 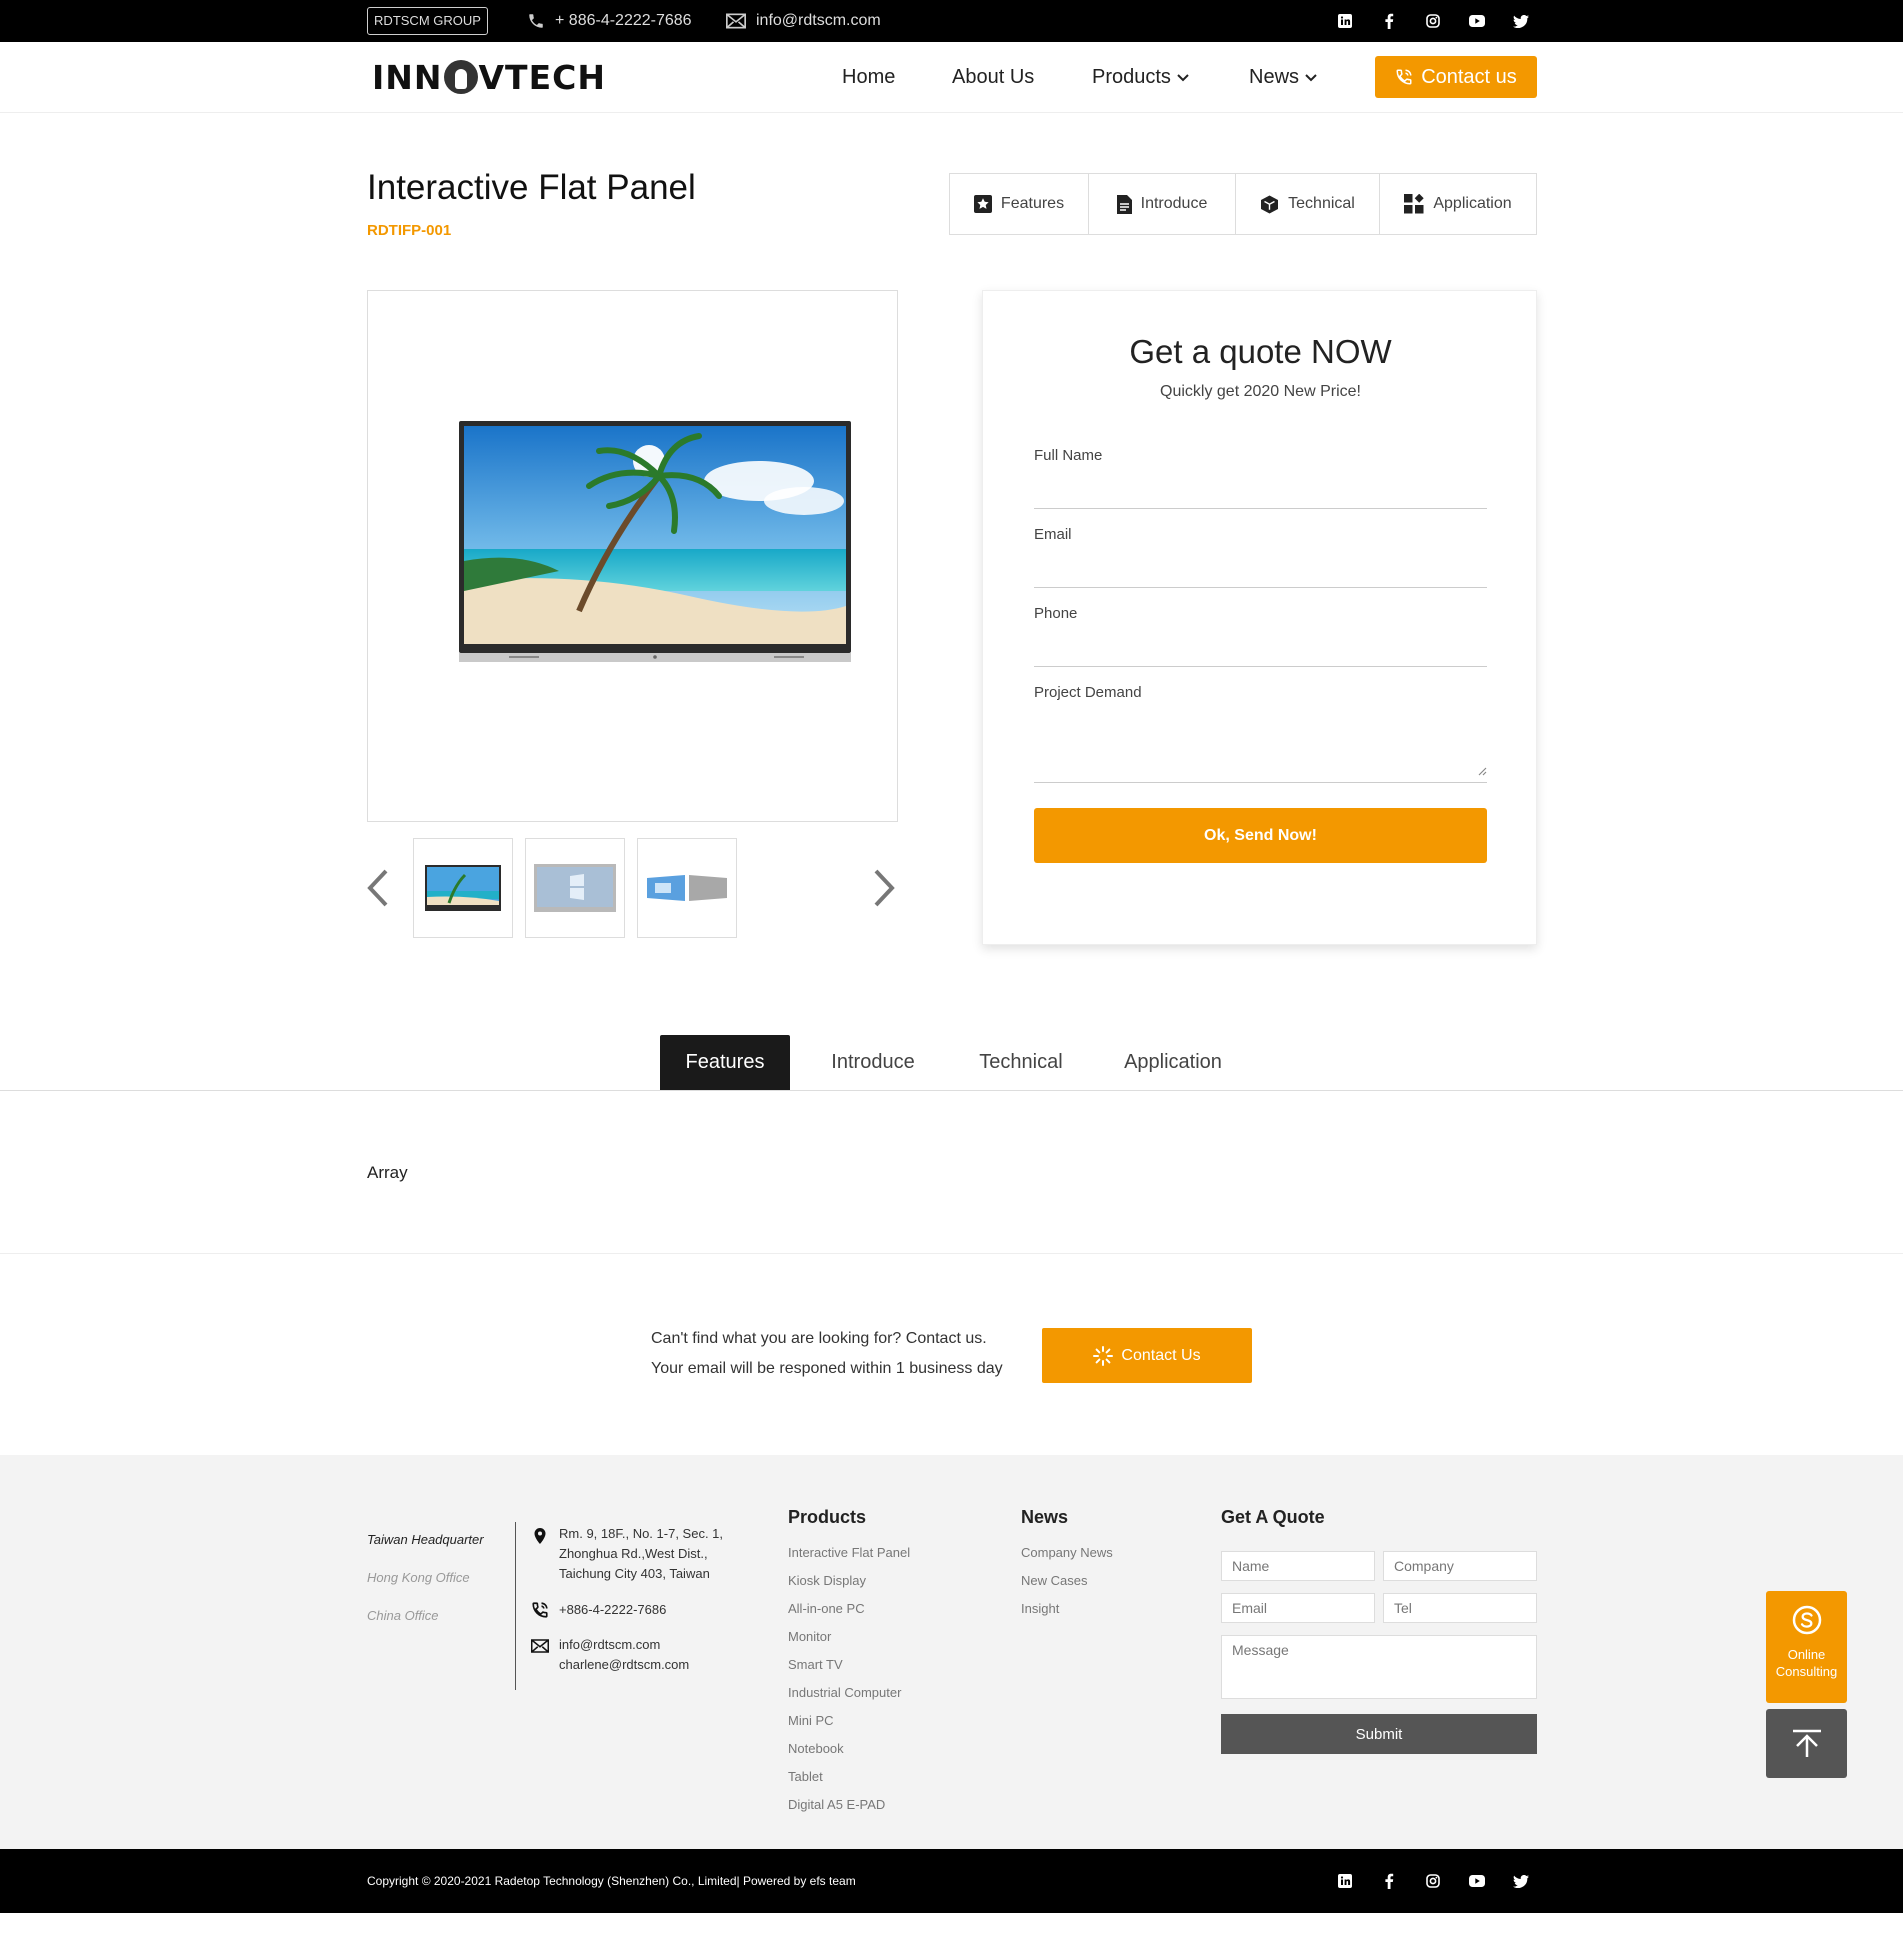 What do you see at coordinates (1147, 1355) in the screenshot?
I see `cta-contact-button: Contact Us` at bounding box center [1147, 1355].